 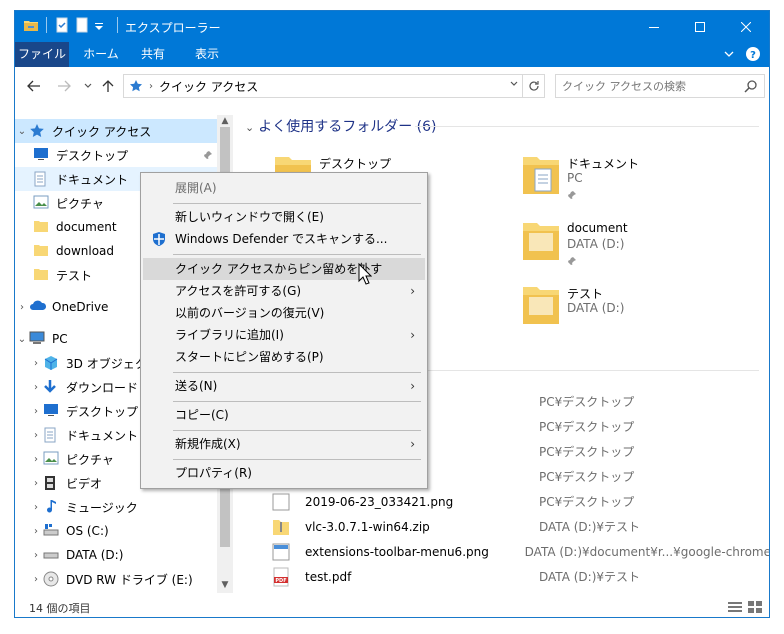 What do you see at coordinates (587, 126) in the screenshot?
I see `section-divider` at bounding box center [587, 126].